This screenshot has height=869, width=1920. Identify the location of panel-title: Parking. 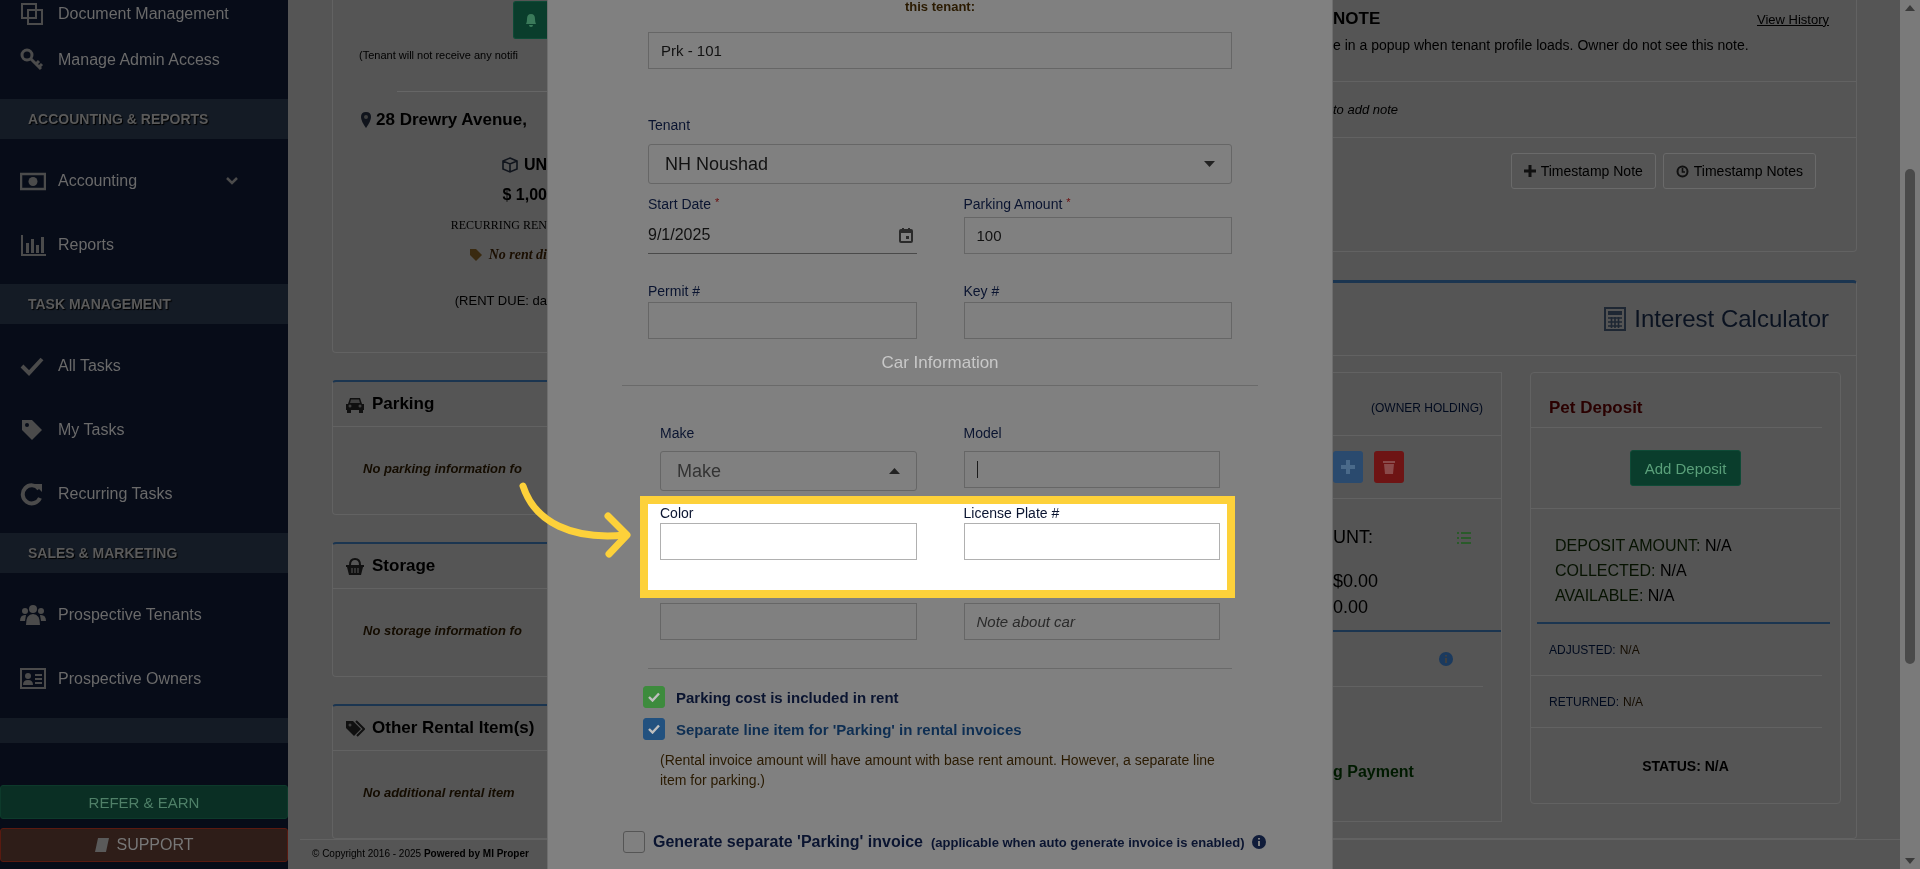
(403, 404).